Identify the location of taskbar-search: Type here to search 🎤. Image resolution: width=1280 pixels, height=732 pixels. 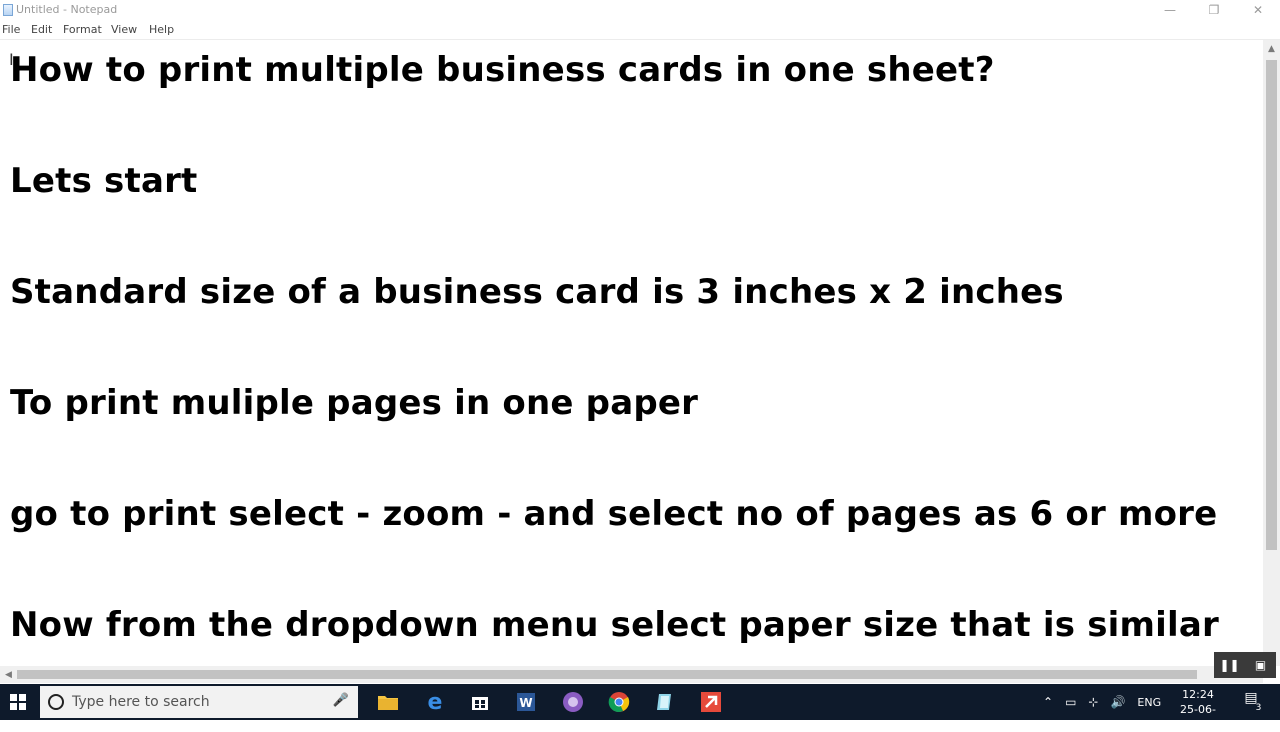
(199, 702).